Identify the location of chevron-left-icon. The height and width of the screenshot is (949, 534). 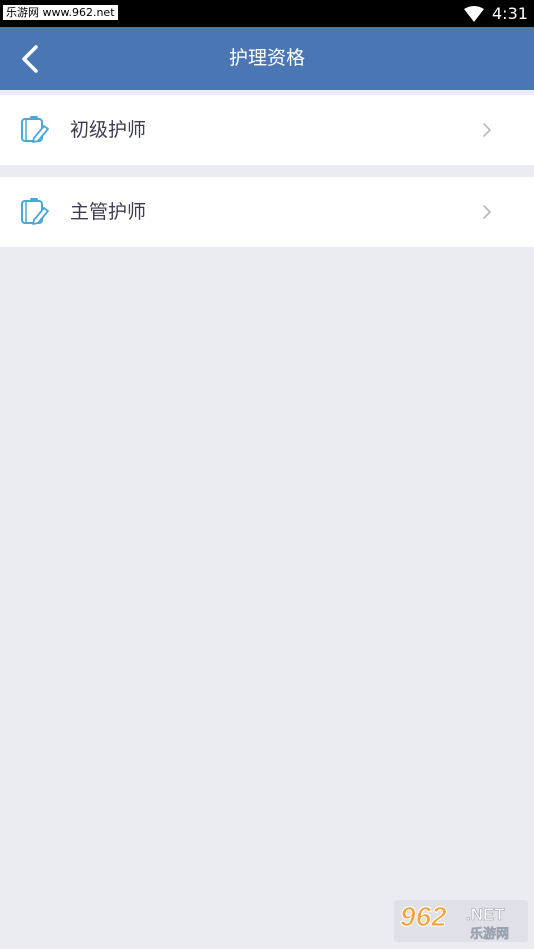
(30, 59).